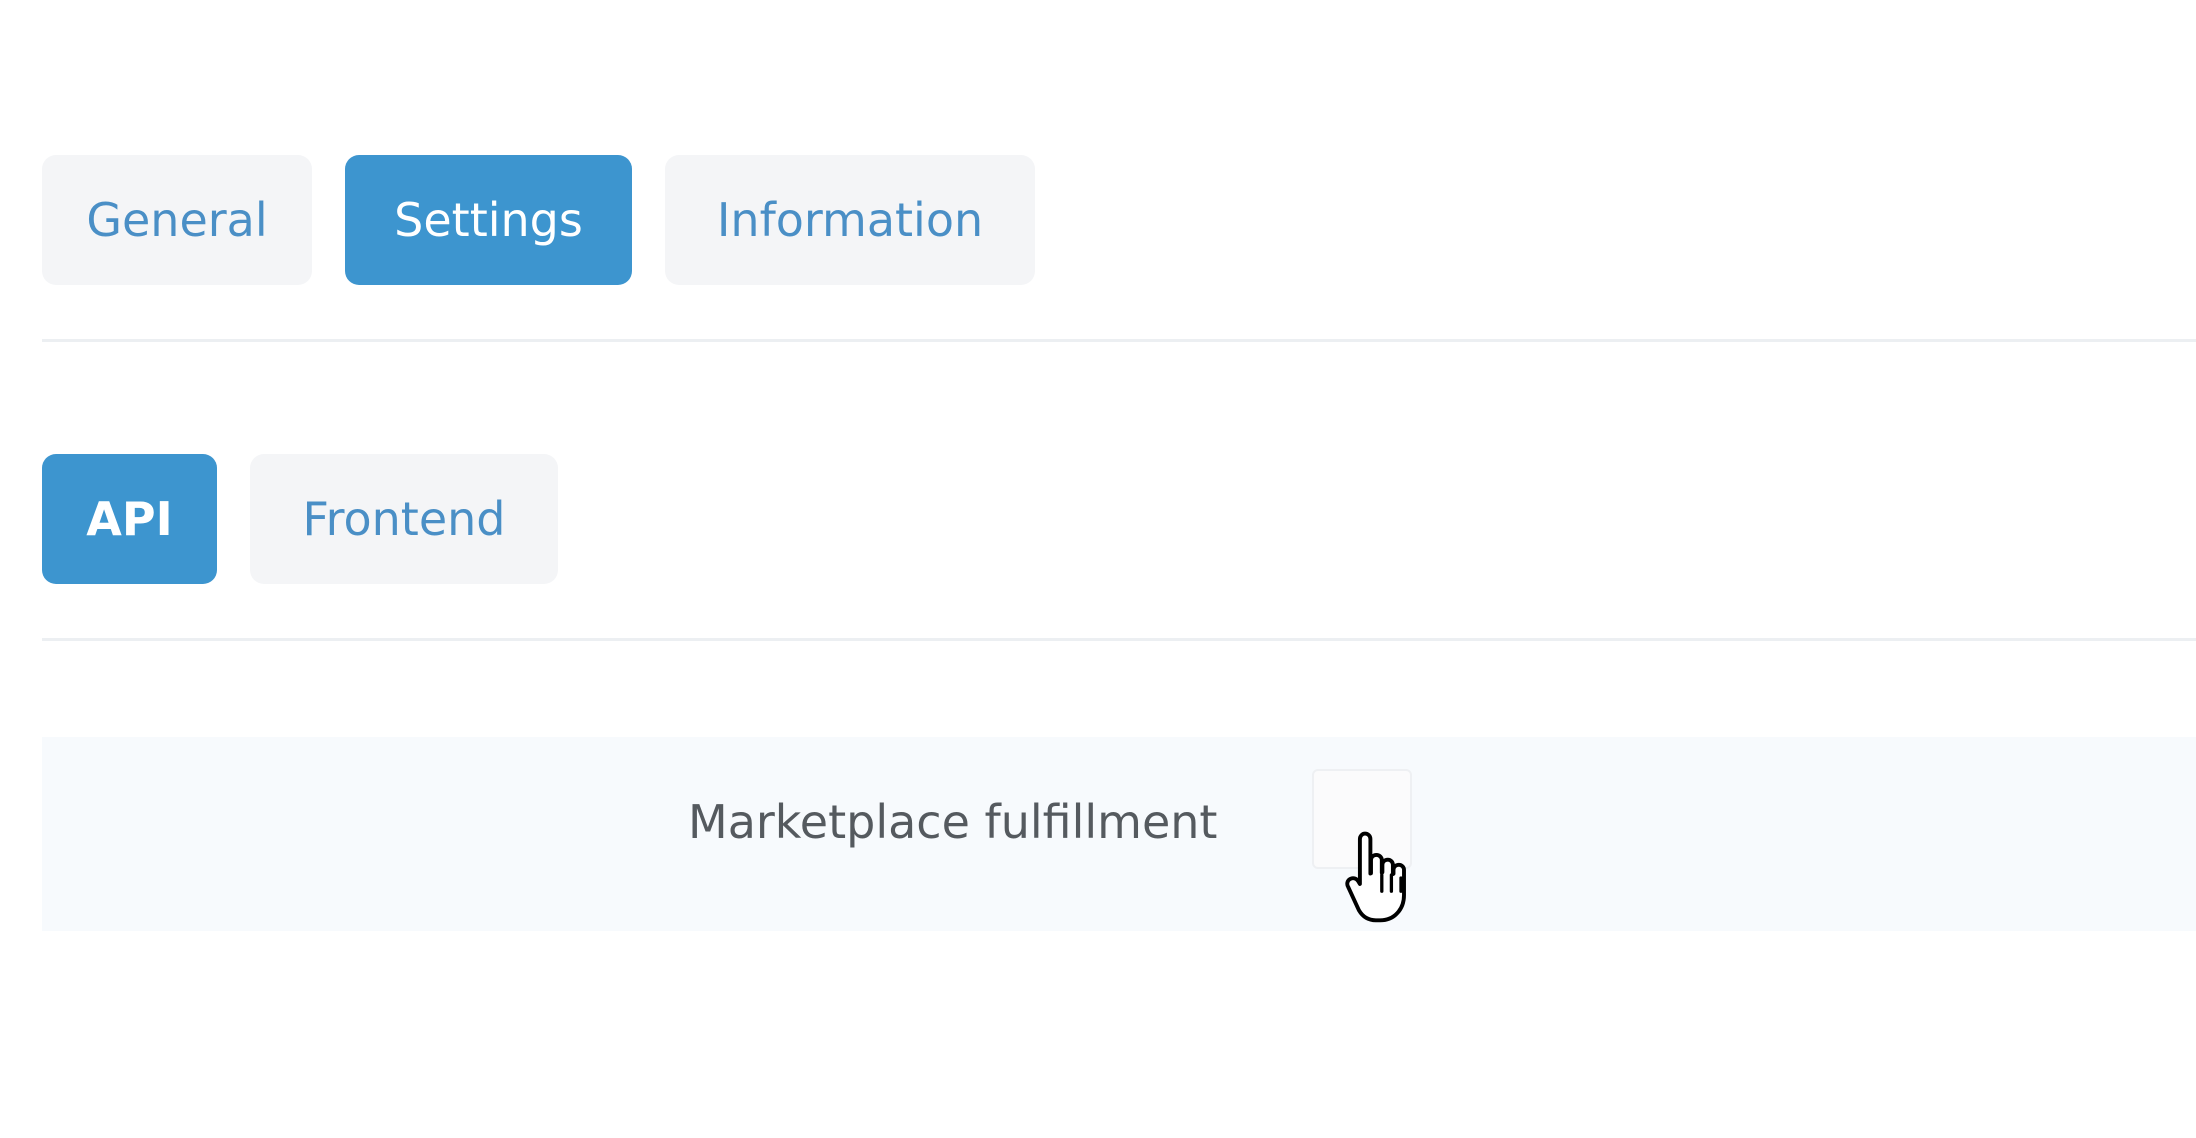  I want to click on tab-settings: Settings, so click(488, 220).